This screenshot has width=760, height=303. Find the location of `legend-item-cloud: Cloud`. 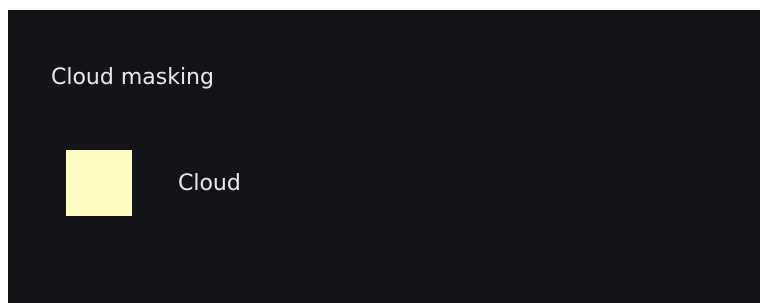

legend-item-cloud: Cloud is located at coordinates (153, 183).